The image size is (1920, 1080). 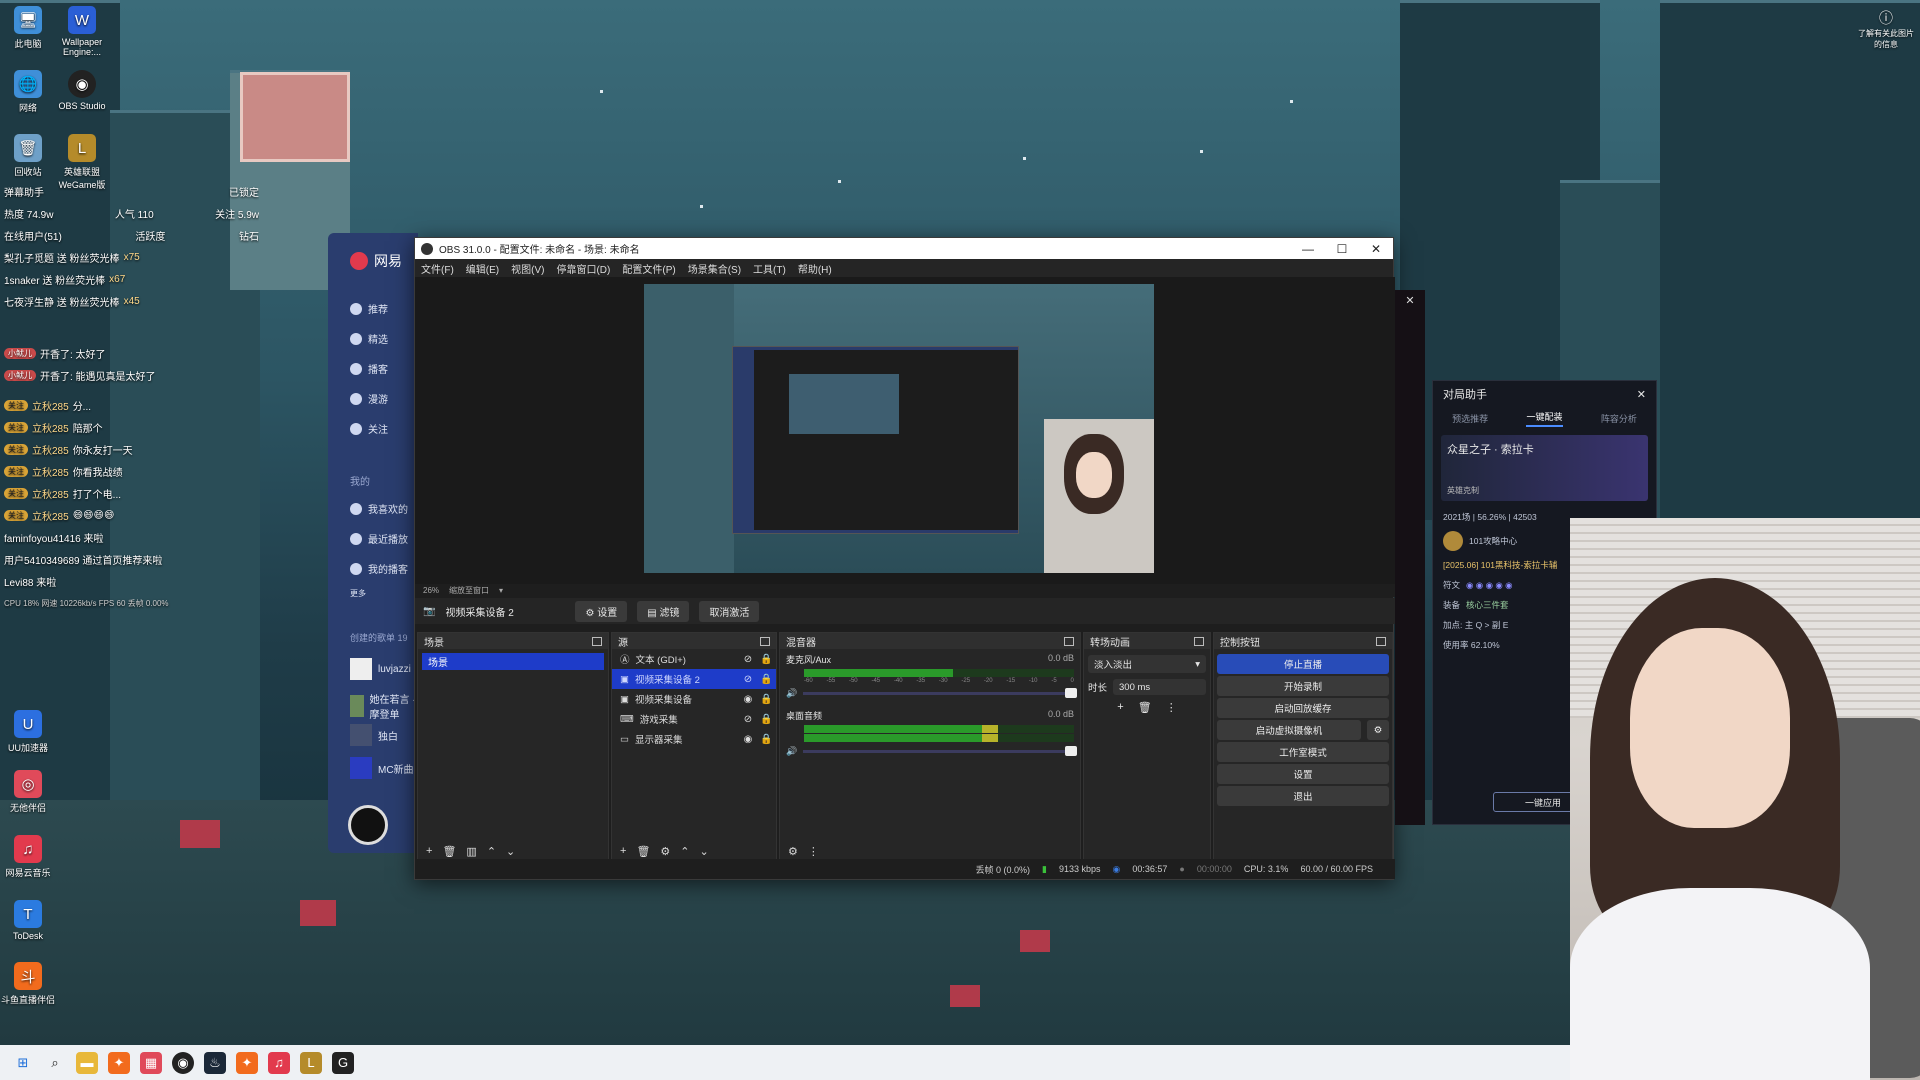 I want to click on preview-canvas, so click(x=899, y=428).